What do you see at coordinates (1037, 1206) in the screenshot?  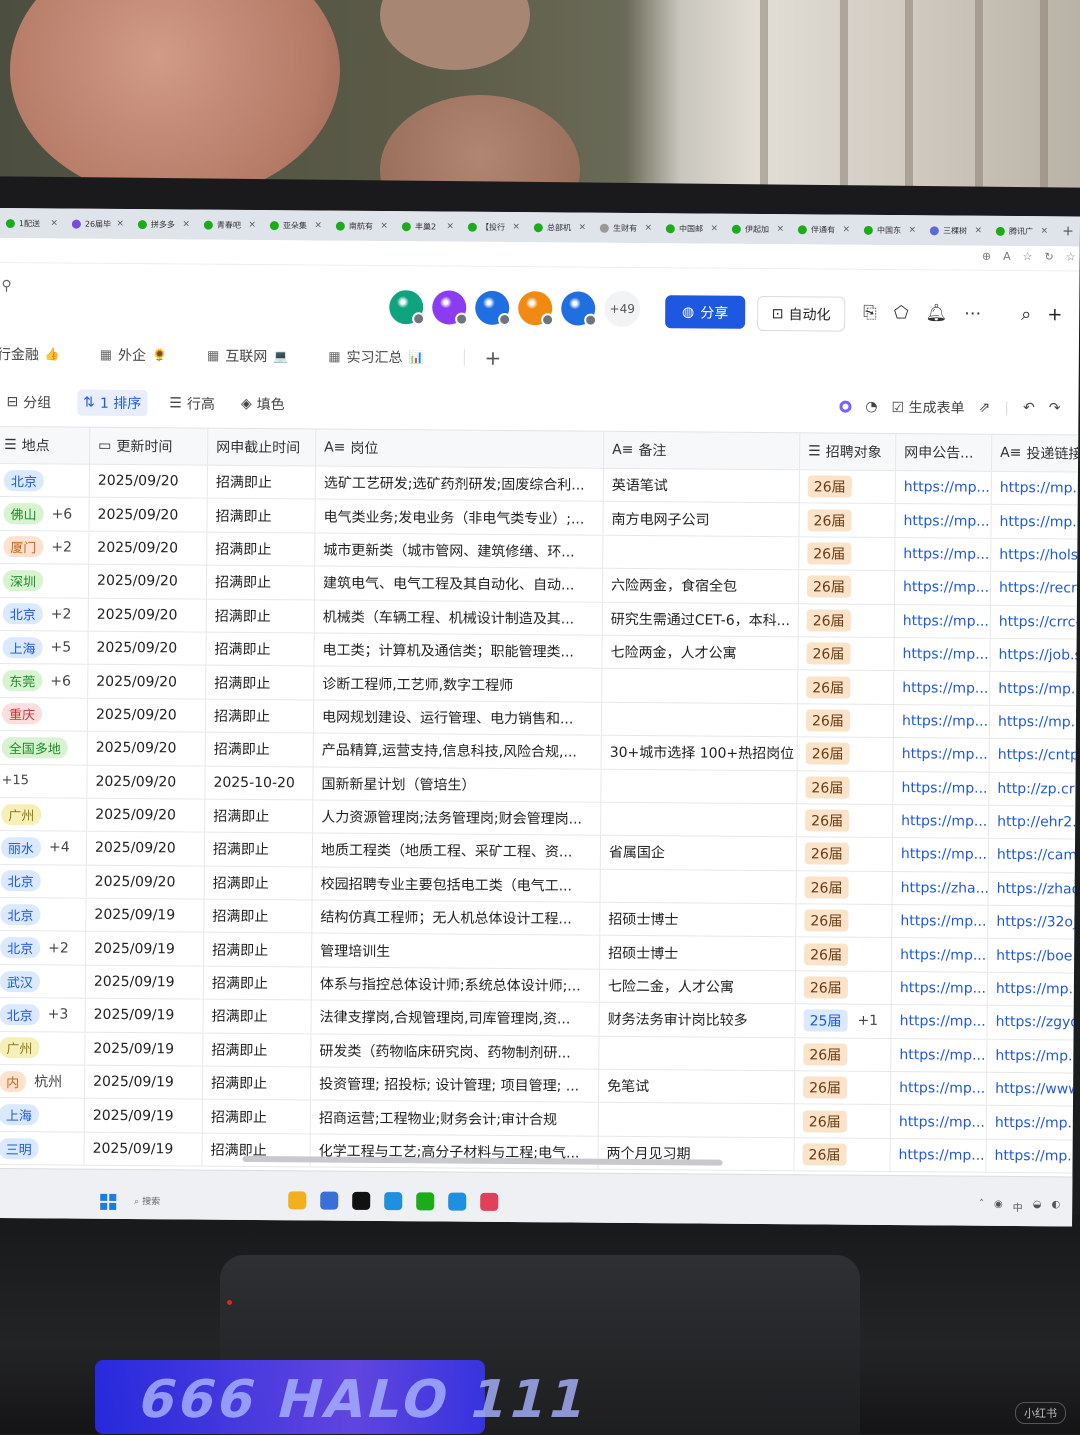 I see `wifi-icon: ◒` at bounding box center [1037, 1206].